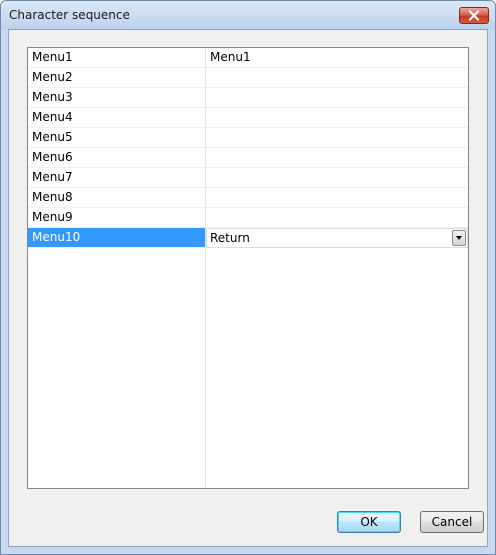 This screenshot has height=555, width=496. I want to click on row-name-cell: Menu7, so click(116, 178).